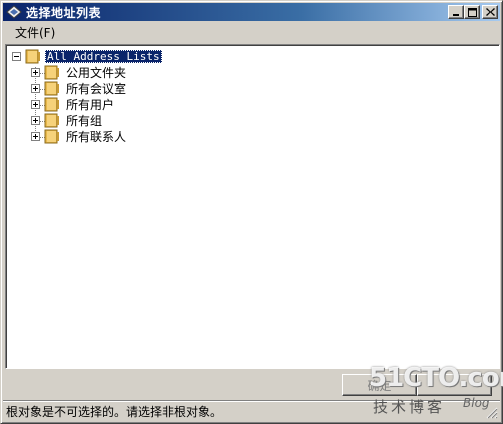  Describe the element at coordinates (454, 385) in the screenshot. I see `cancel-button` at that location.